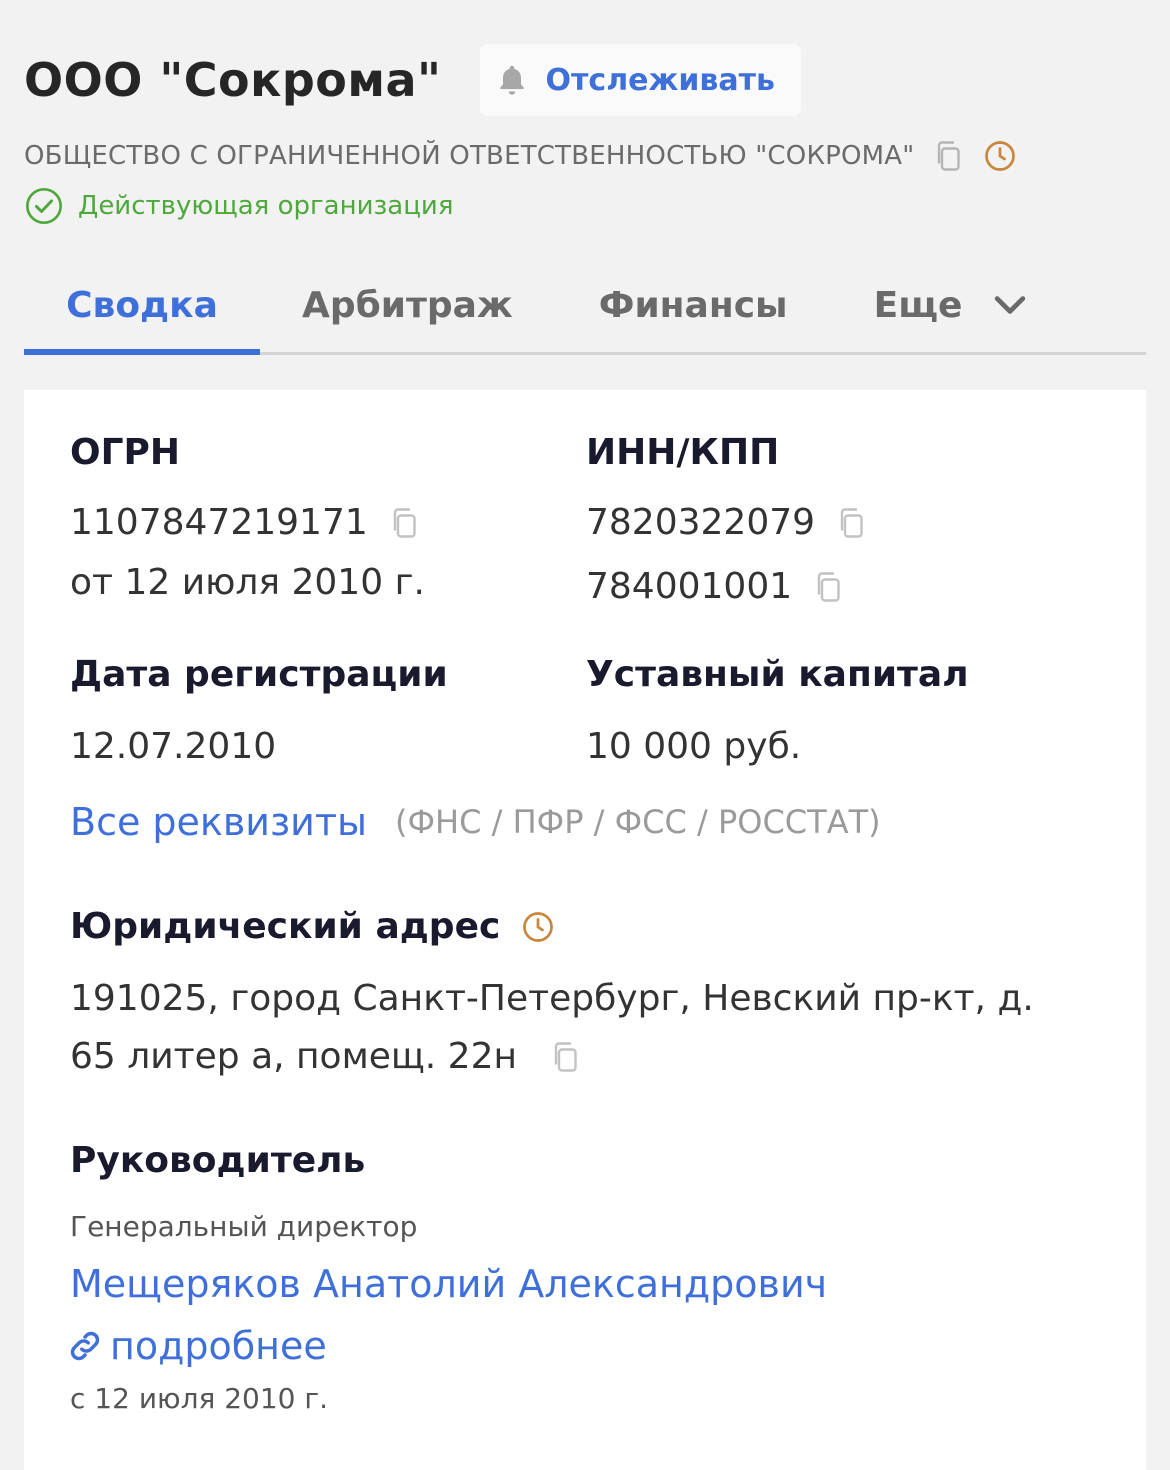 The height and width of the screenshot is (1470, 1170). I want to click on kpp-row: 784001001, so click(716, 586).